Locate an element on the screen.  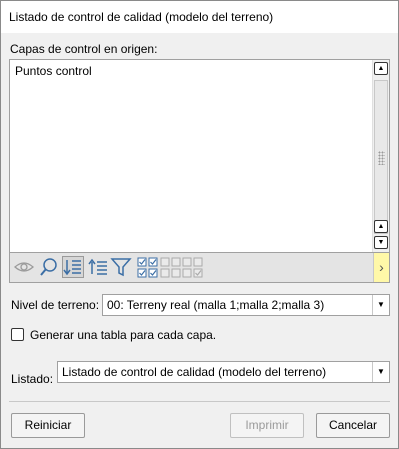
reset-button: Reiniciar is located at coordinates (48, 425).